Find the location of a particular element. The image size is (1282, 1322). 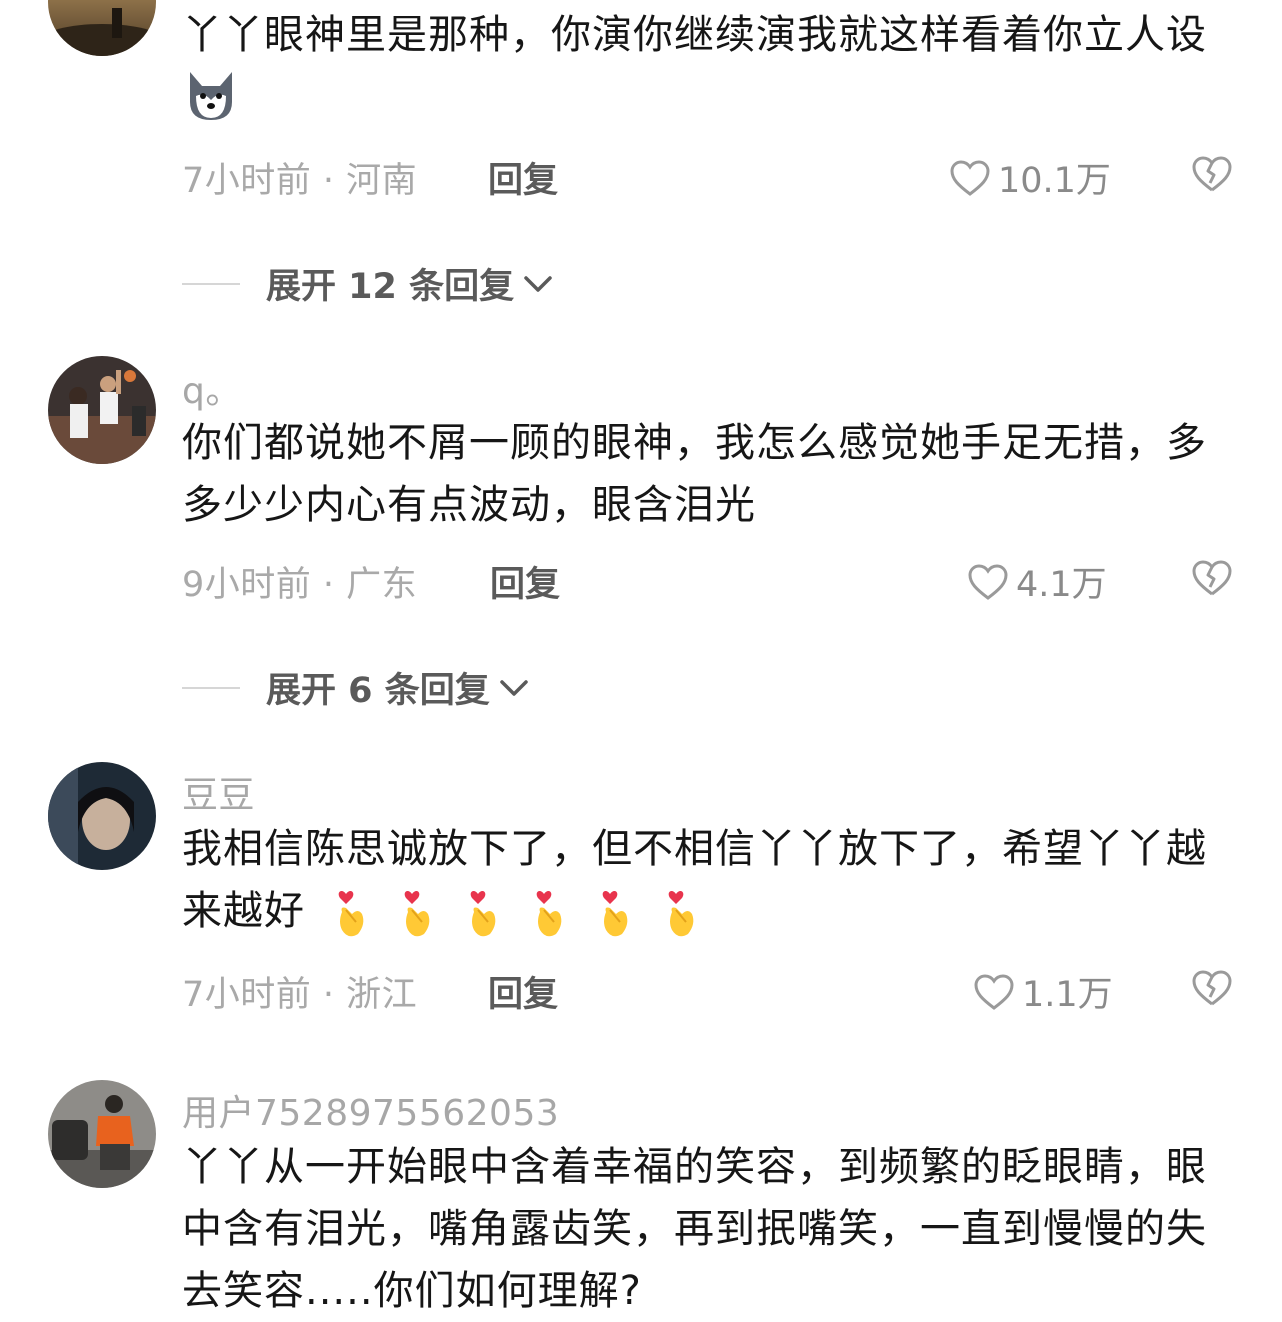

username: q。 is located at coordinates (212, 388).